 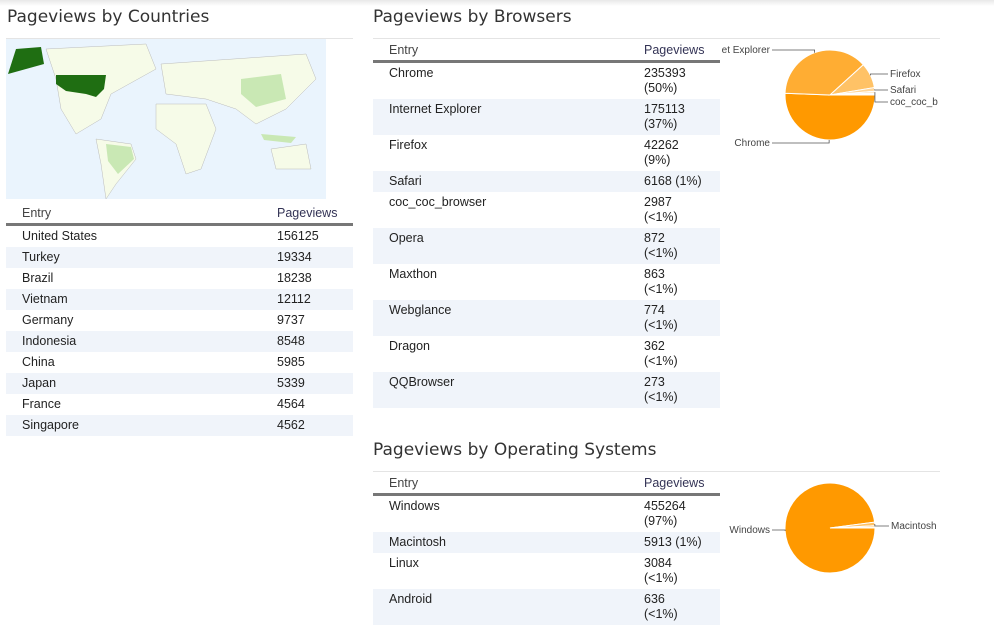 I want to click on pageviews-value: 774, so click(x=654, y=310).